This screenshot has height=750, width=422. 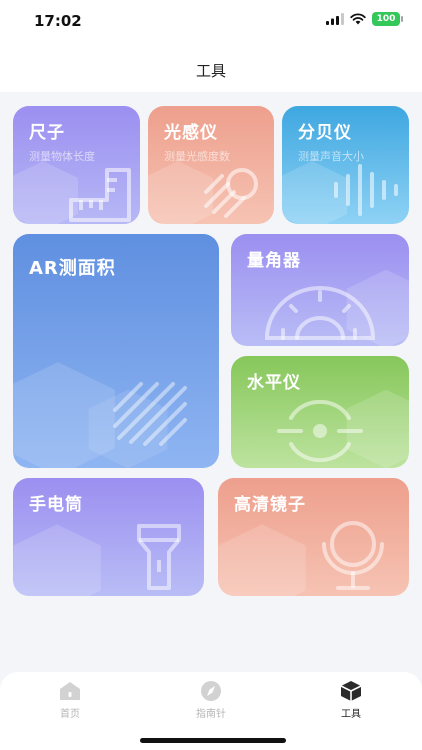 What do you see at coordinates (335, 19) in the screenshot?
I see `signal-icon` at bounding box center [335, 19].